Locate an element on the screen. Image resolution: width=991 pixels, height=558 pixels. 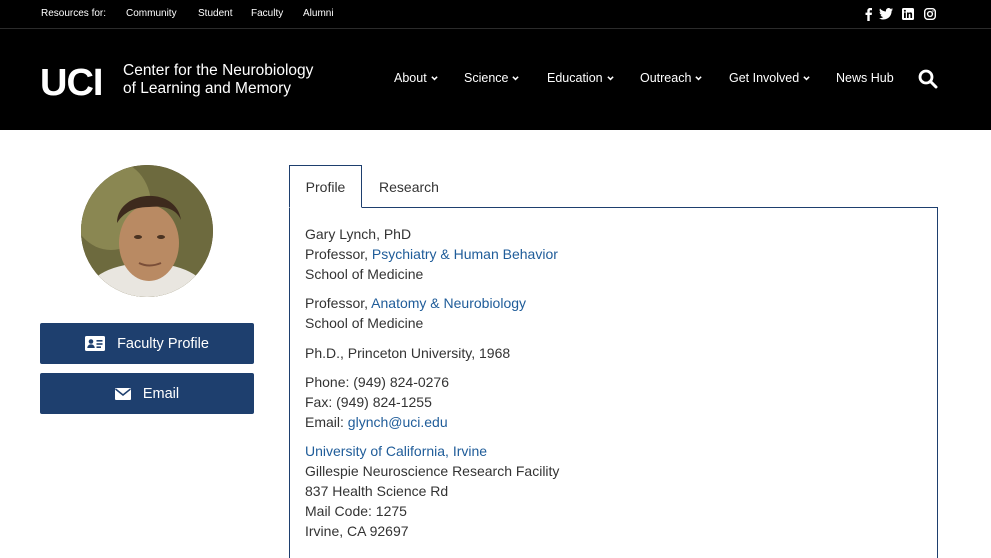
school-of-medicine-1: School of Medicine is located at coordinates (364, 274).